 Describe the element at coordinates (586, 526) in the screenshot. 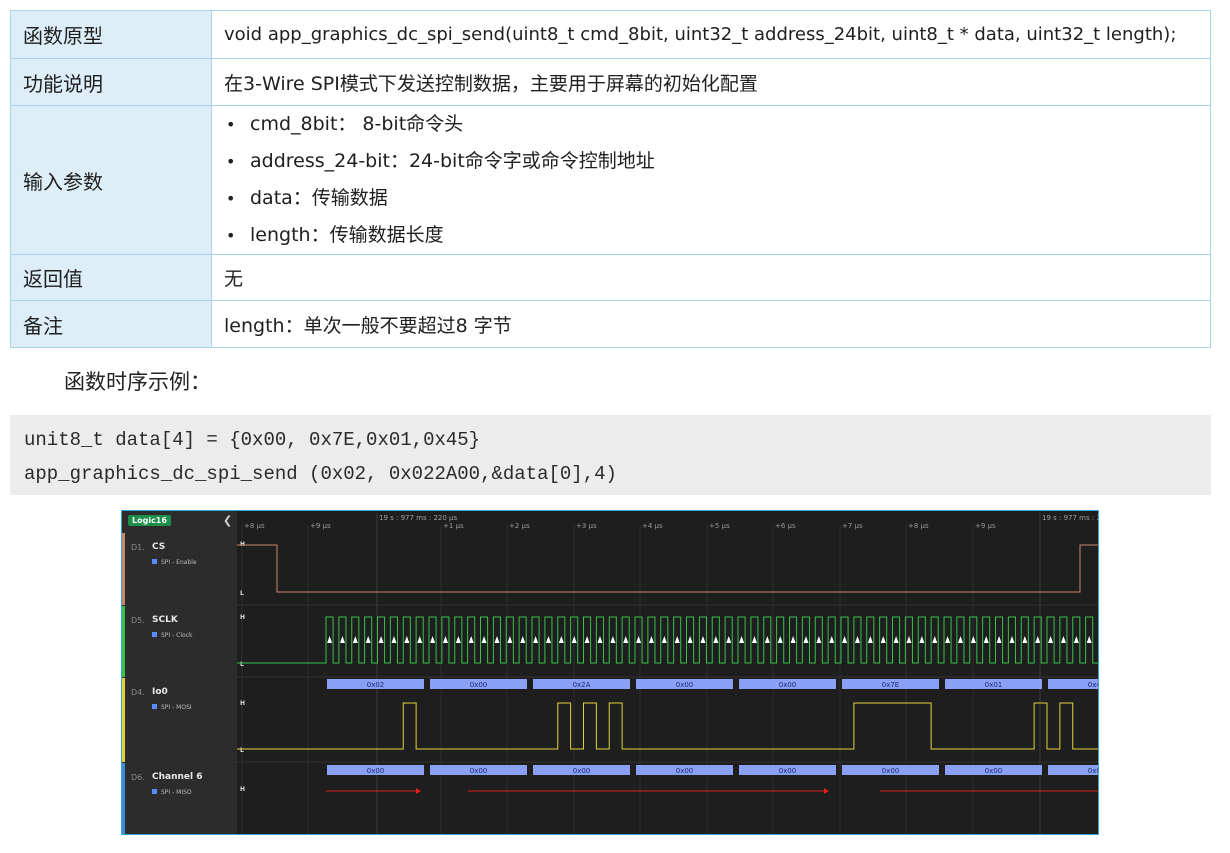

I see `time-tick-label: +3 µs` at that location.